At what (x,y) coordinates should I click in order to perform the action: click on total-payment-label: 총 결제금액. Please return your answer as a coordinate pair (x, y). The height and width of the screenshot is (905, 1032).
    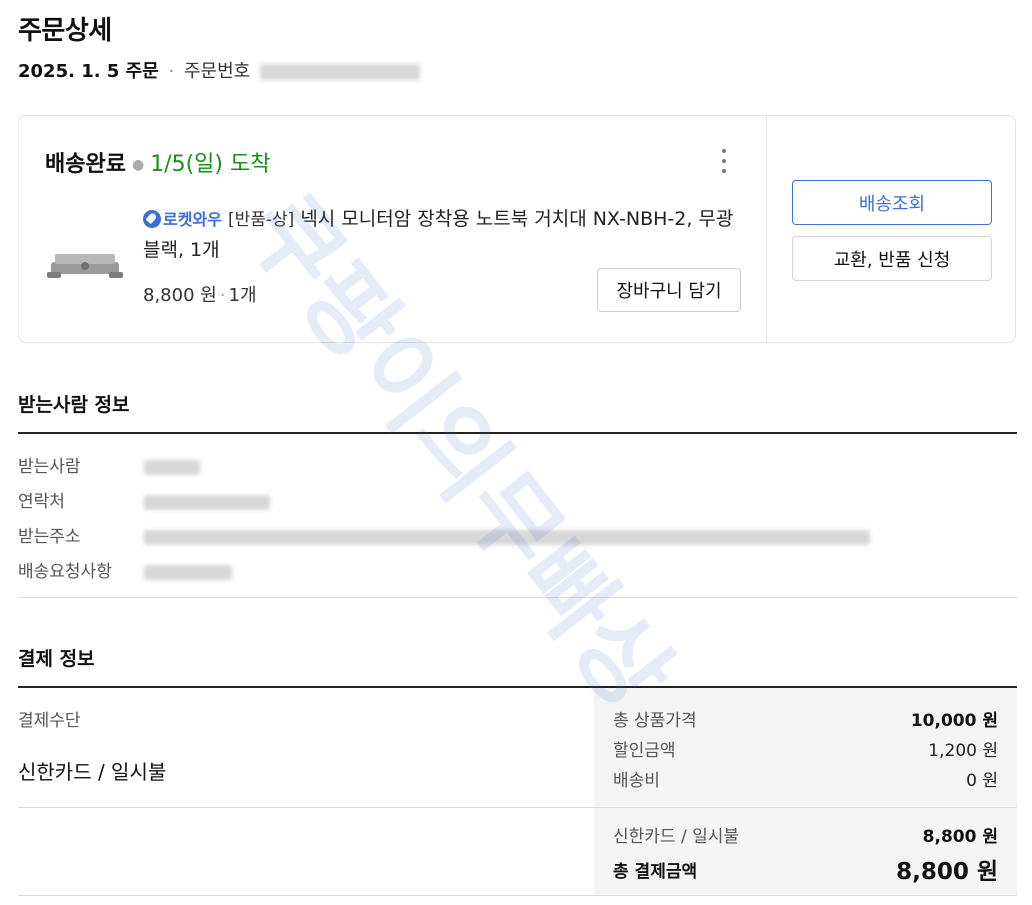
    Looking at the image, I should click on (655, 871).